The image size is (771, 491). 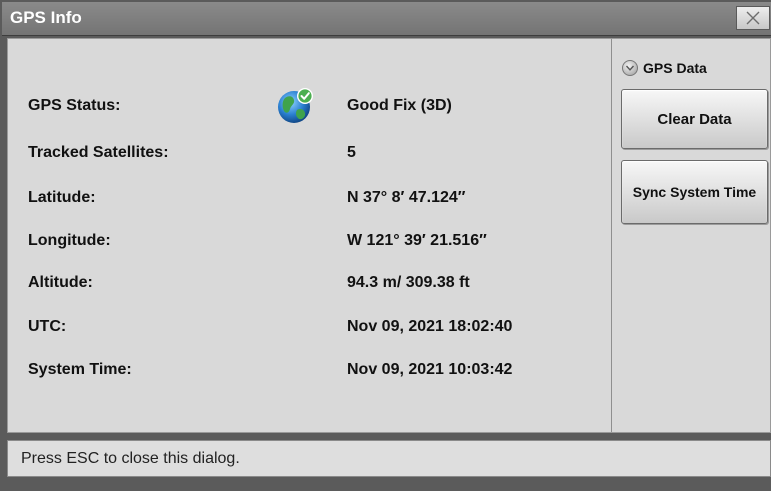 I want to click on system-time-value: Nov 09, 2021 10:03:42, so click(x=430, y=369).